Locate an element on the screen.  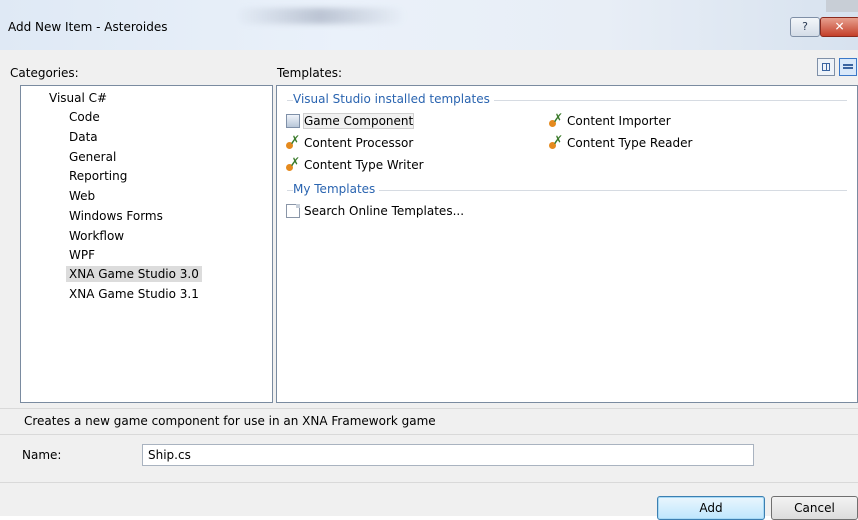
category-reporting: Reporting is located at coordinates (98, 176).